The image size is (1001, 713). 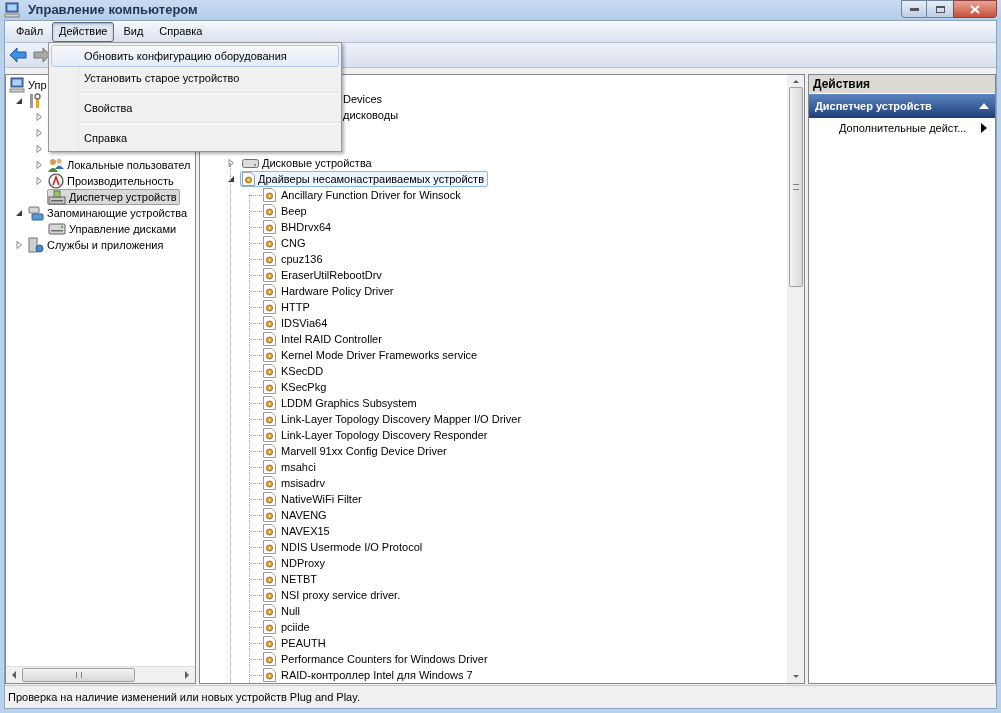 I want to click on tree-item: IDSVia64, so click(x=297, y=323).